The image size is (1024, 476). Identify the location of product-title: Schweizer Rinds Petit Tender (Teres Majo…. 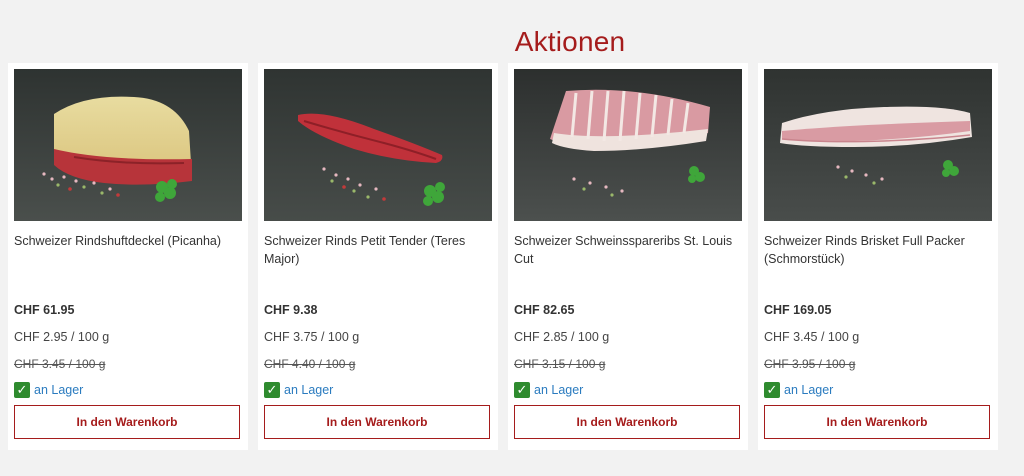
(378, 250).